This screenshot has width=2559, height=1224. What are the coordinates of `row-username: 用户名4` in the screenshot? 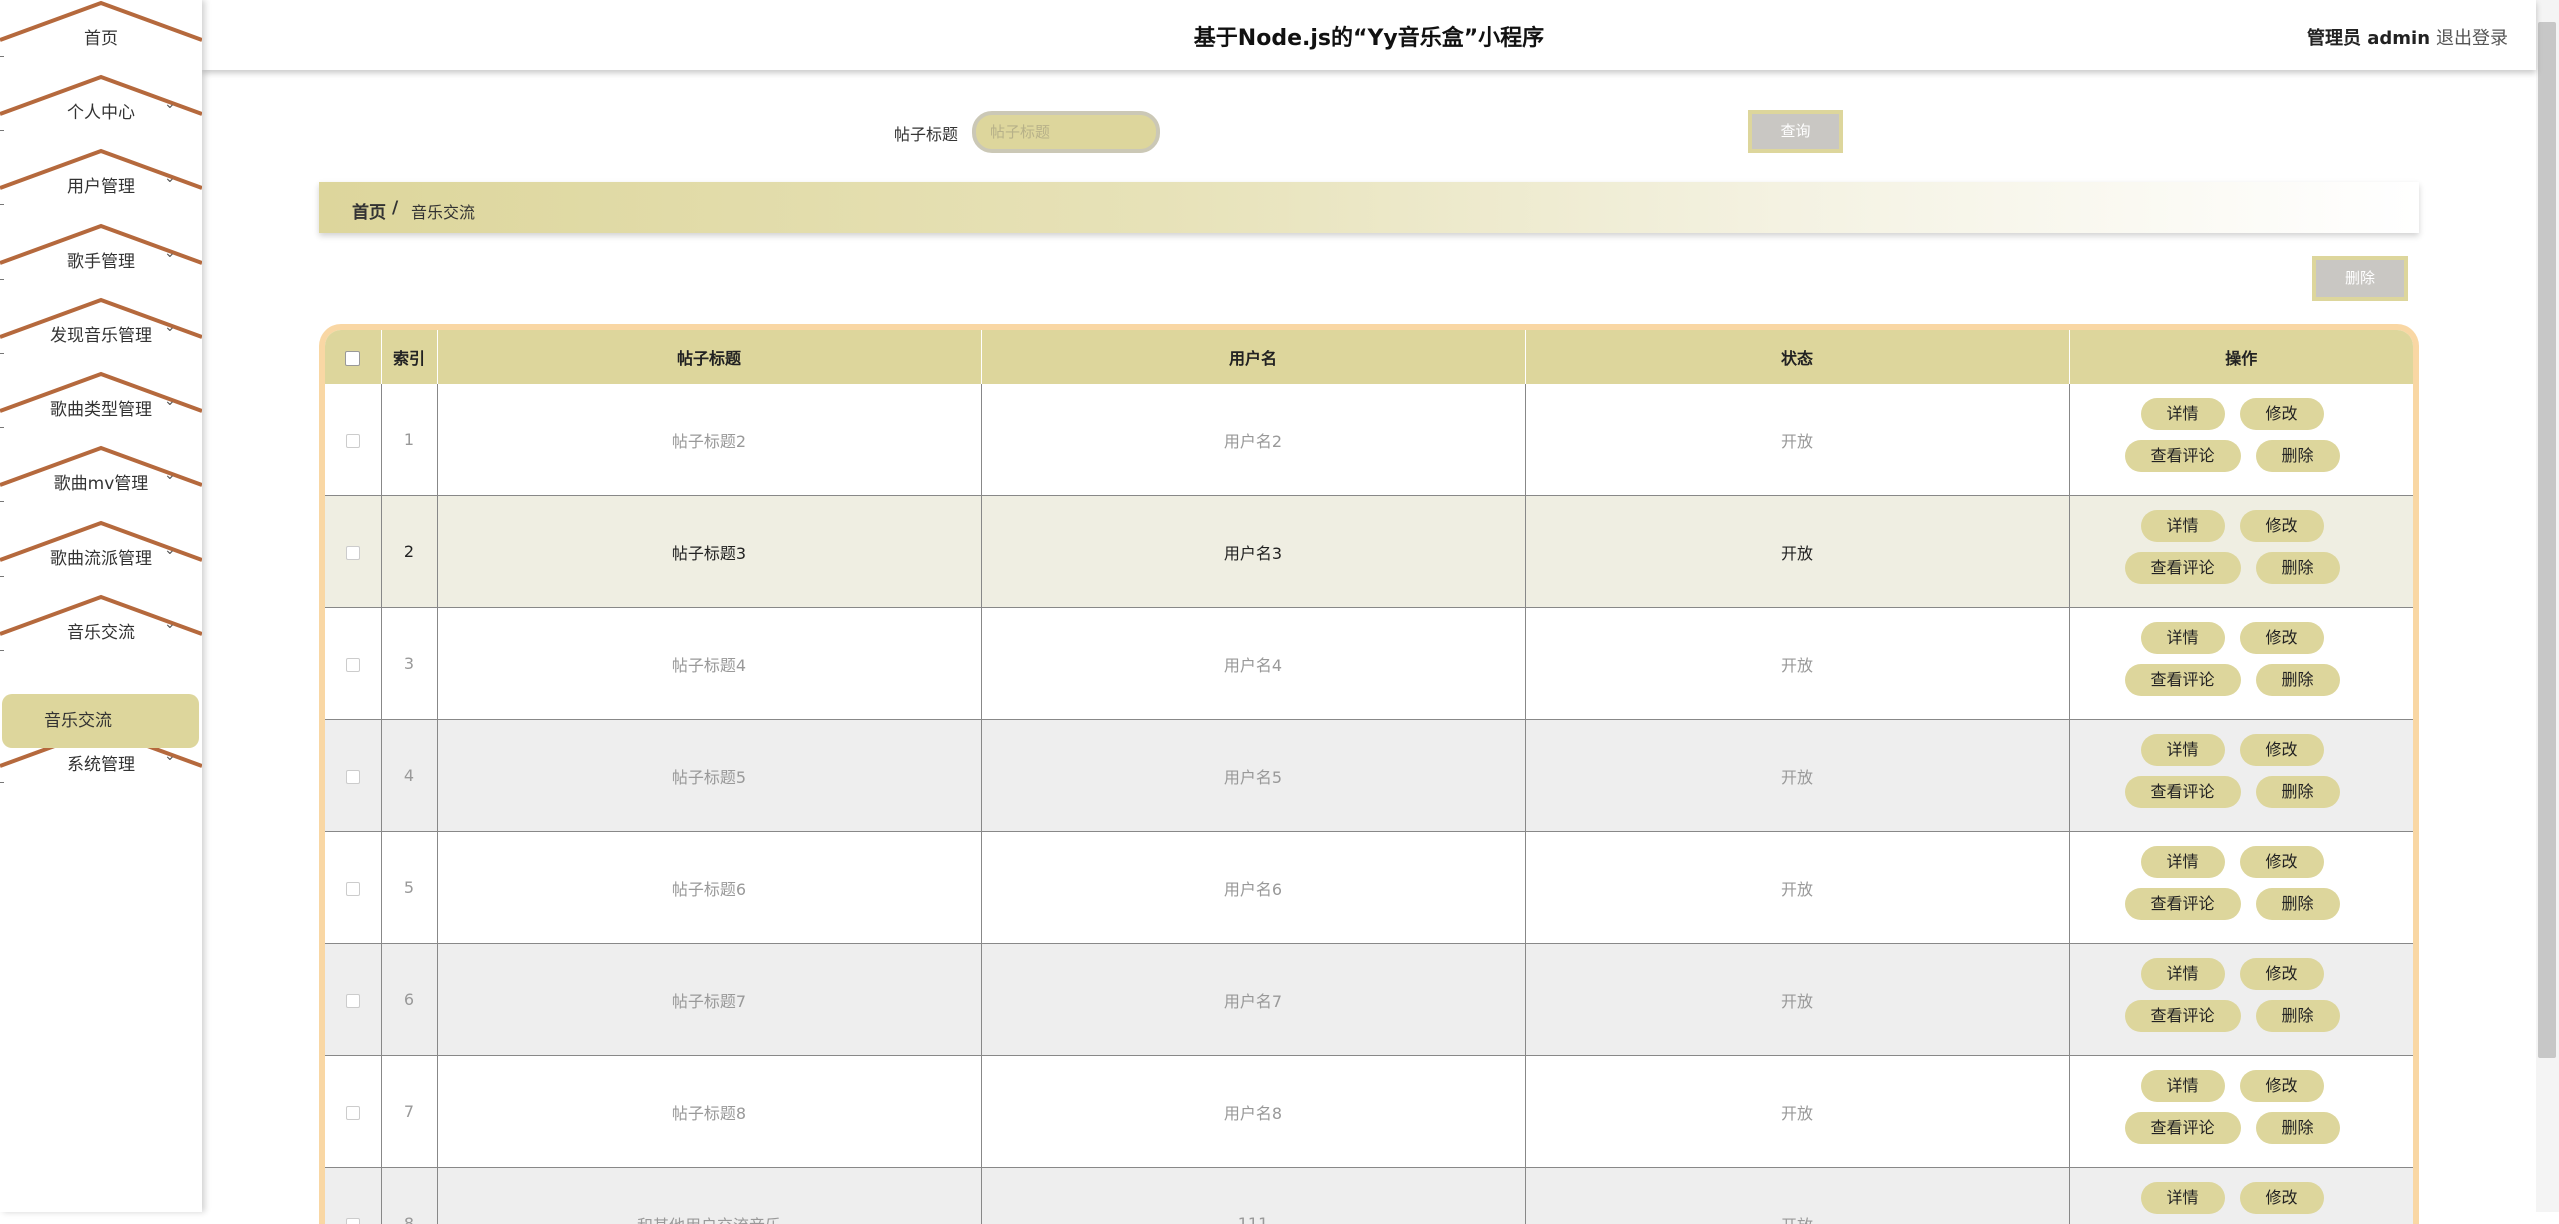 It's located at (1253, 664).